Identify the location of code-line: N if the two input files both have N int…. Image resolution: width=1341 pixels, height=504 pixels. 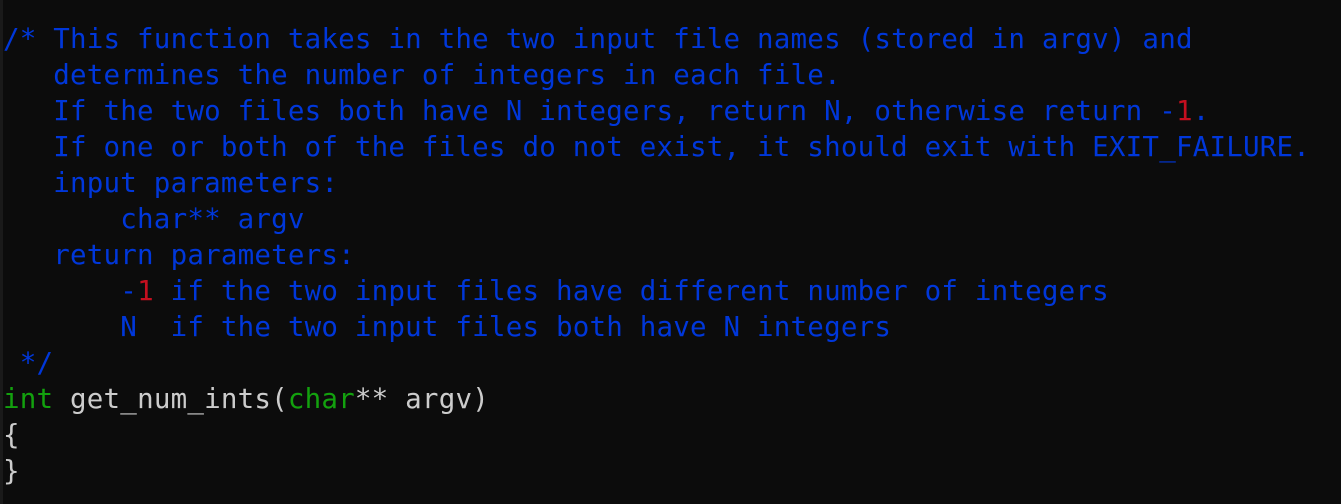
(656, 327).